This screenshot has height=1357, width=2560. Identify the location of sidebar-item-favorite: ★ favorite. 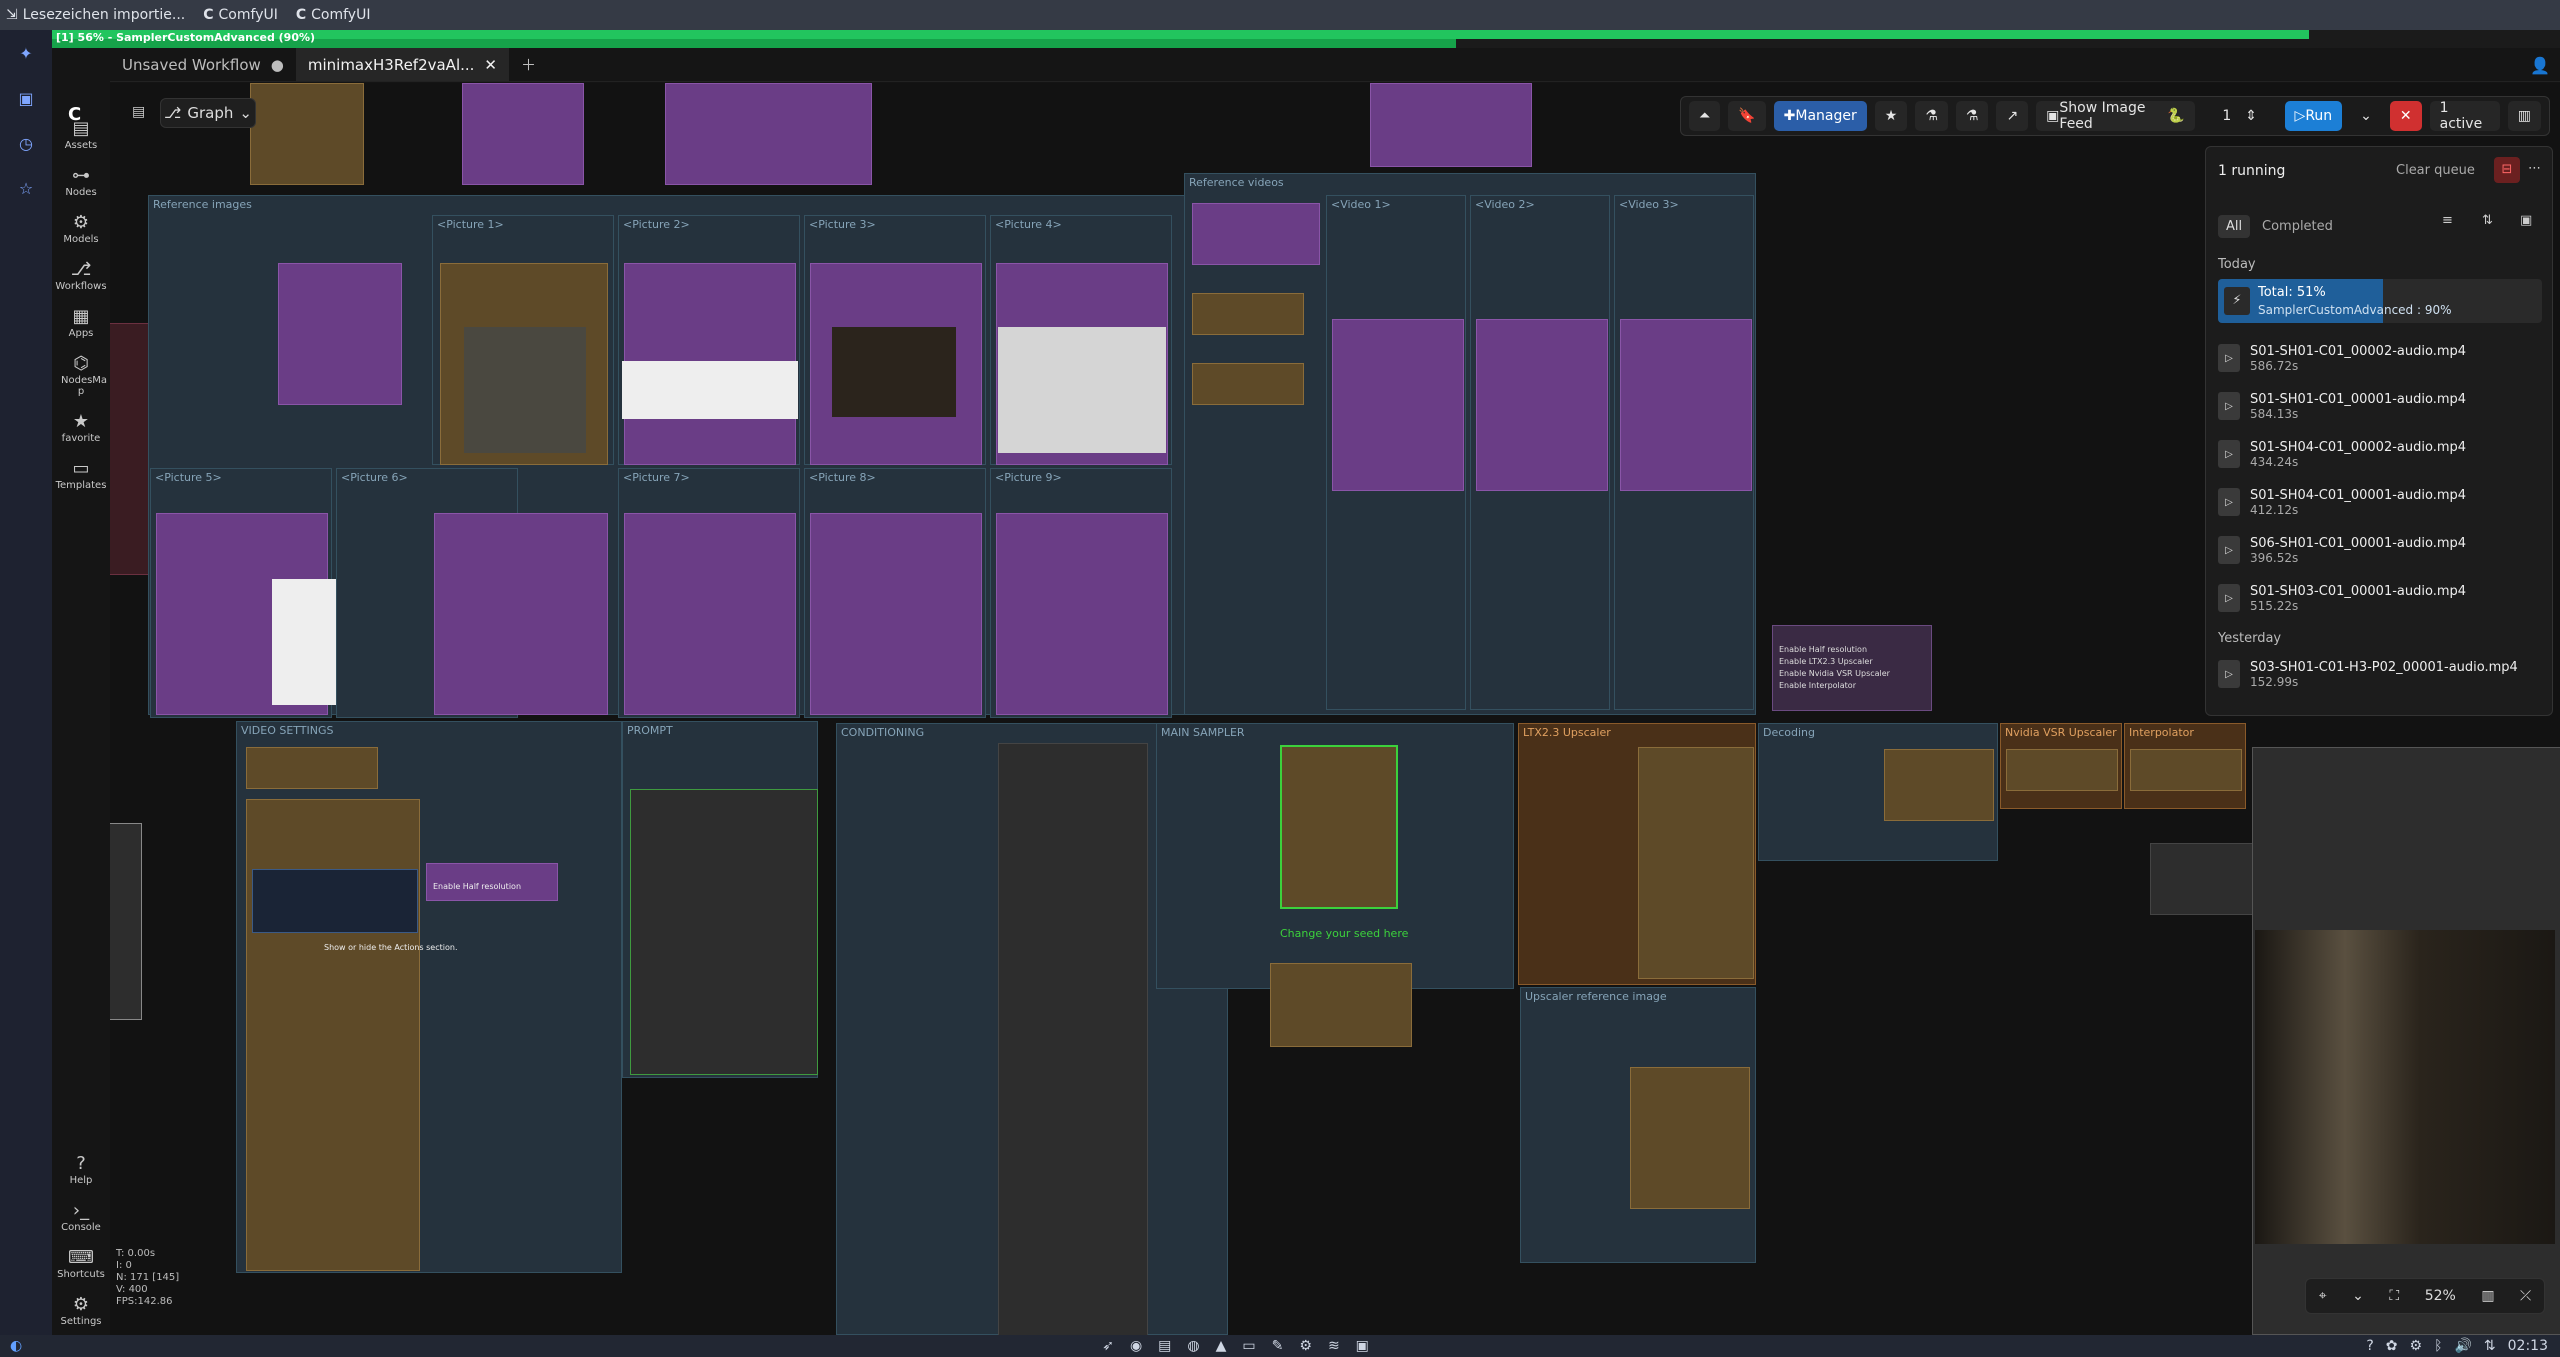
(81, 427).